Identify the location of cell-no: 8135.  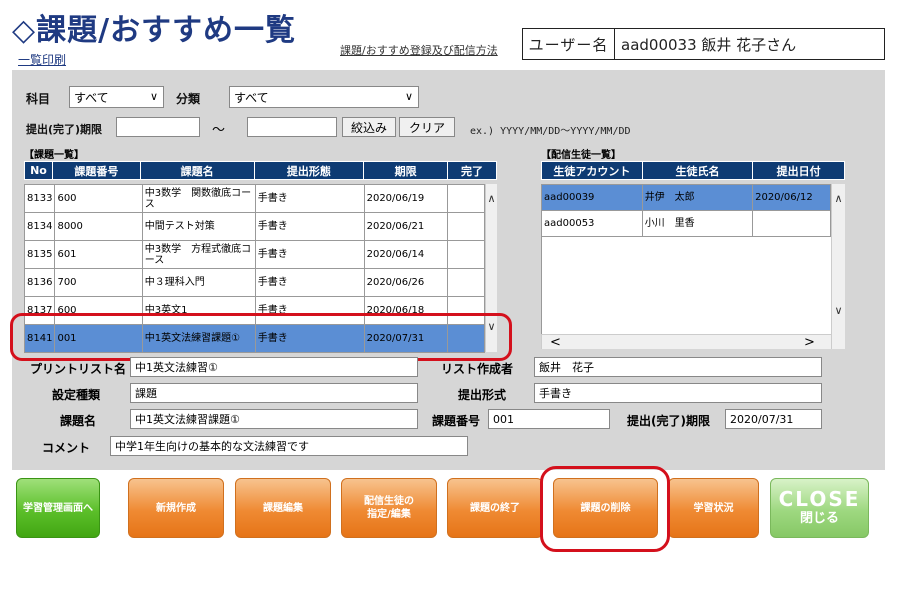
(39, 254).